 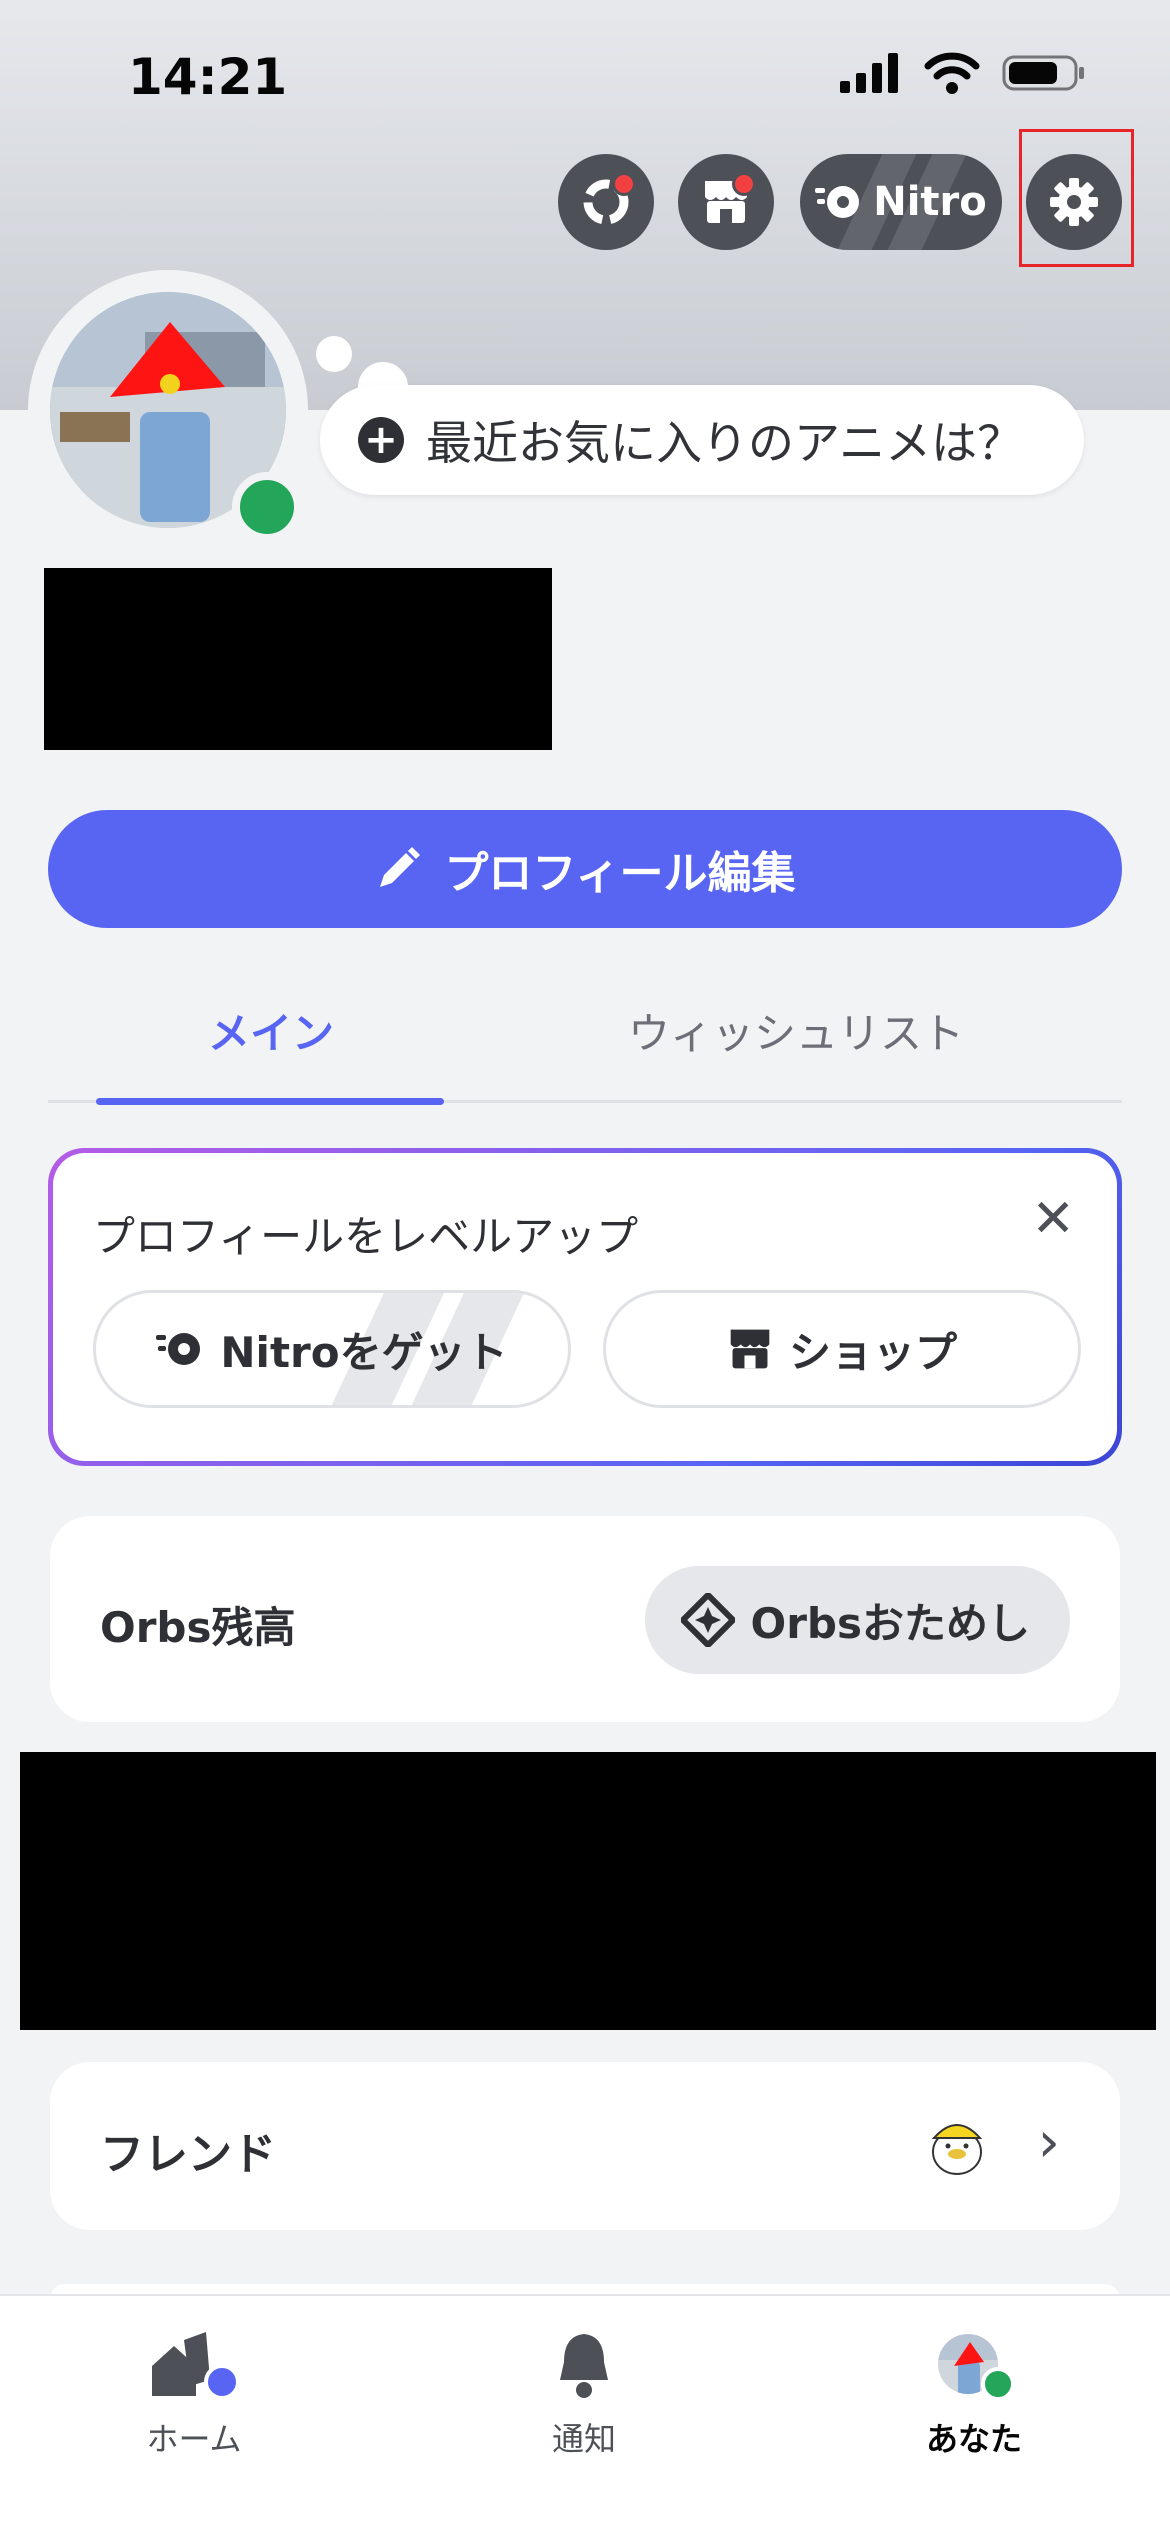 What do you see at coordinates (366, 1236) in the screenshot?
I see `levelup-title: プロフィールをレベルアップ` at bounding box center [366, 1236].